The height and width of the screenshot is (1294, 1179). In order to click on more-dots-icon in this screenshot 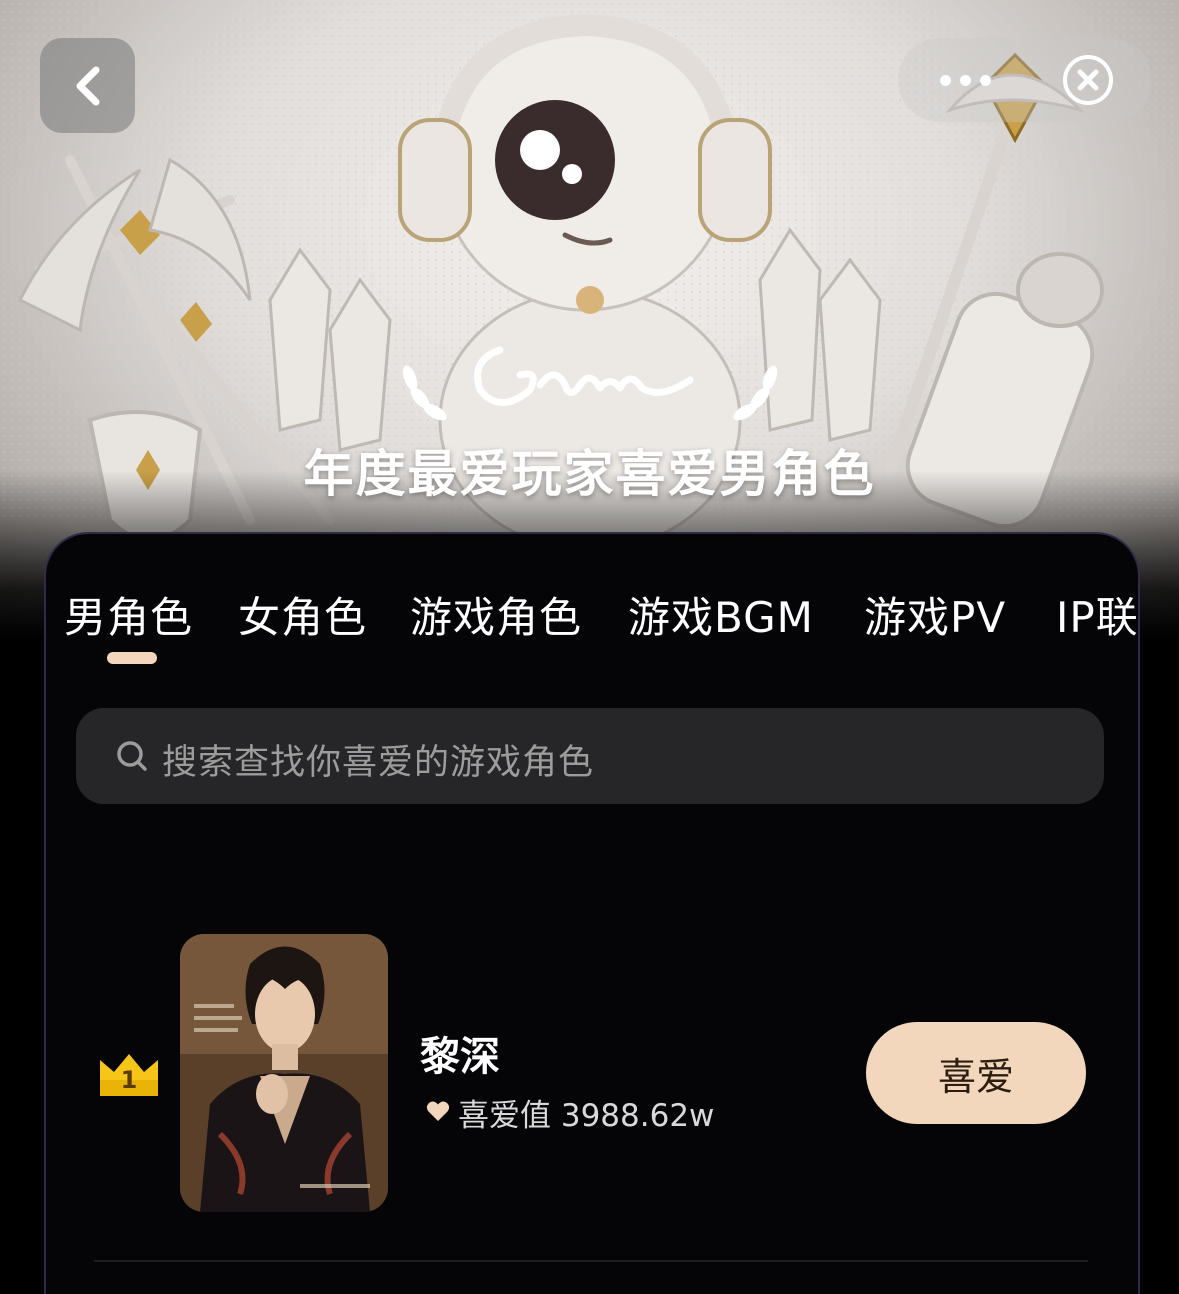, I will do `click(965, 80)`.